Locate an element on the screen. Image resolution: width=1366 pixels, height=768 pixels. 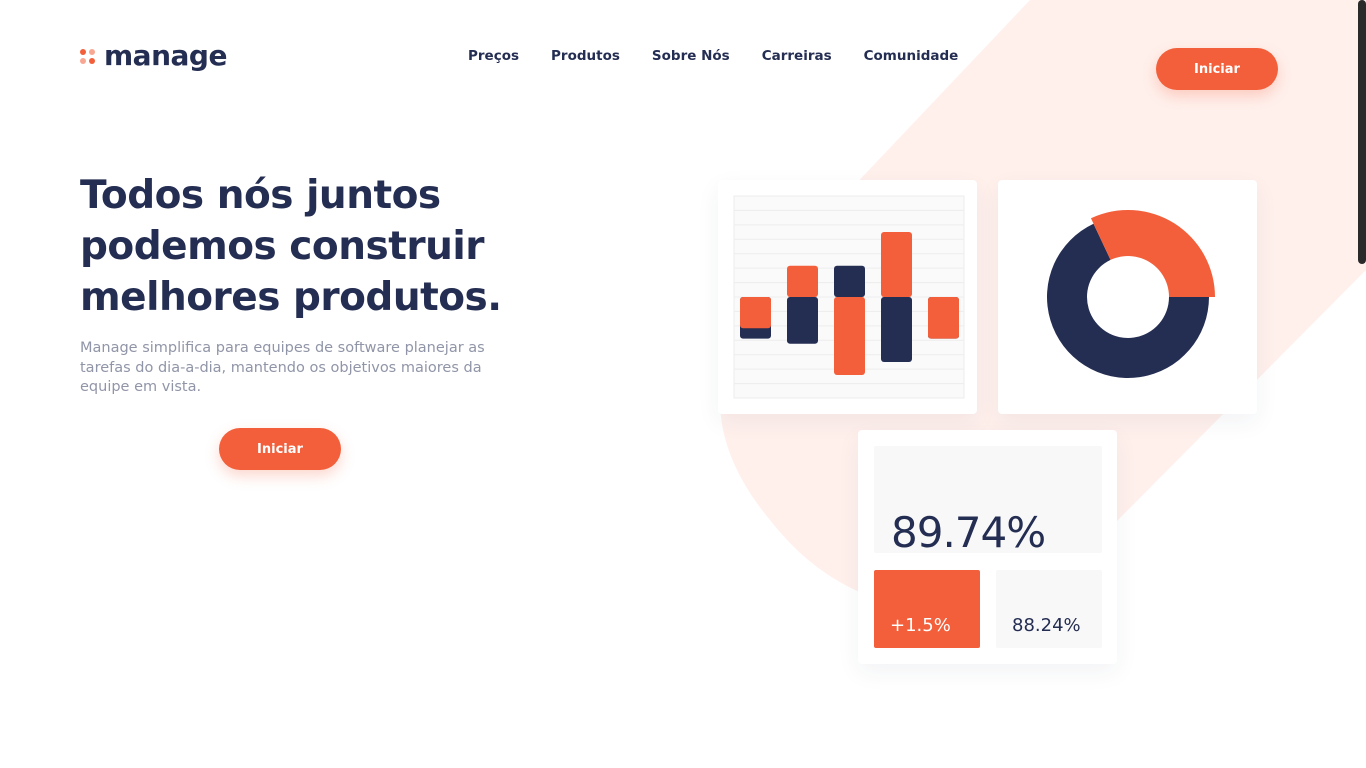
hero-title-line: Todos nós juntos is located at coordinates (260, 195).